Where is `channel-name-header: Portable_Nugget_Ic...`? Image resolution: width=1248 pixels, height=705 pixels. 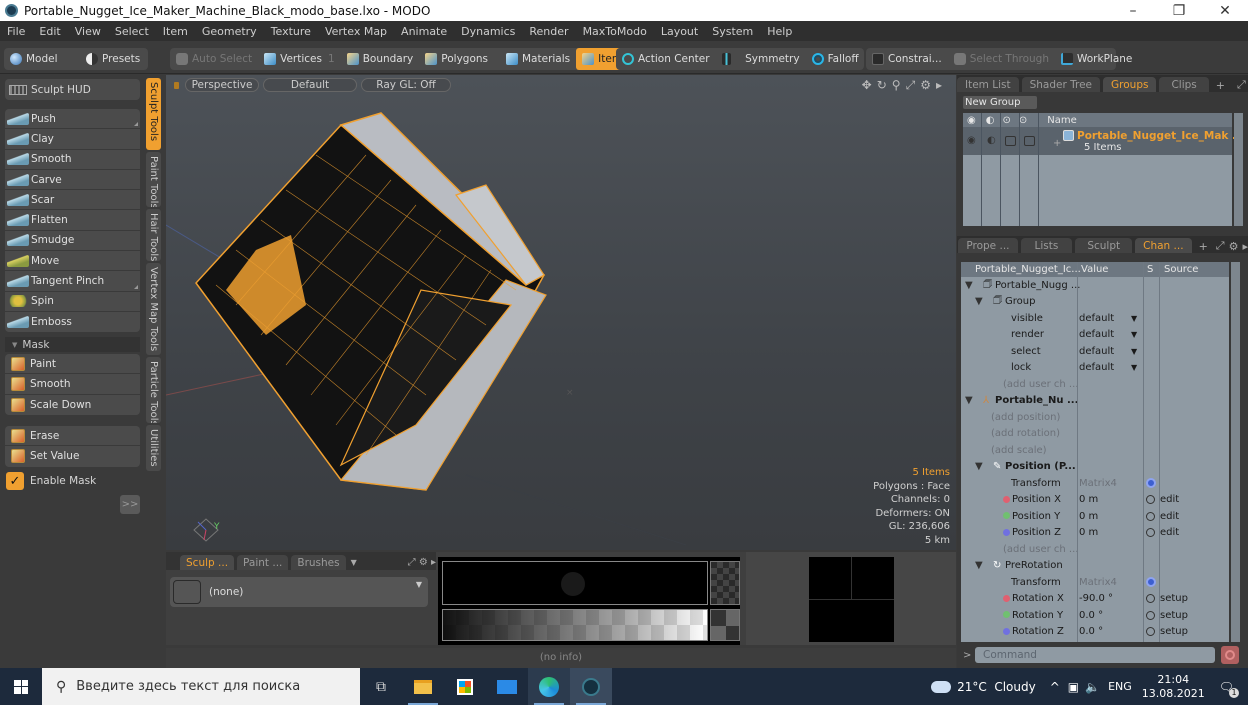
channel-name-header: Portable_Nugget_Ic... is located at coordinates (1028, 269).